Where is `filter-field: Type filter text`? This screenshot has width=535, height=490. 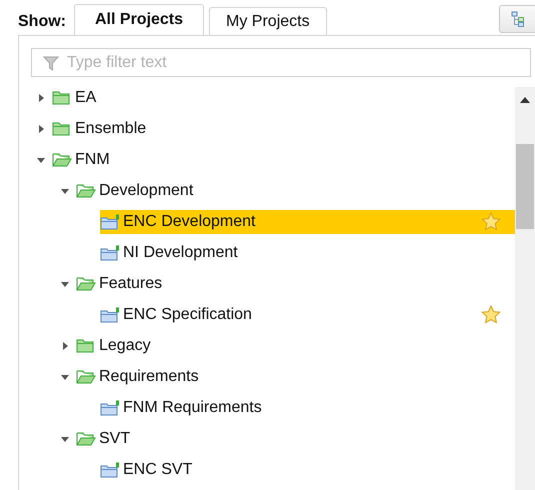 filter-field: Type filter text is located at coordinates (281, 62).